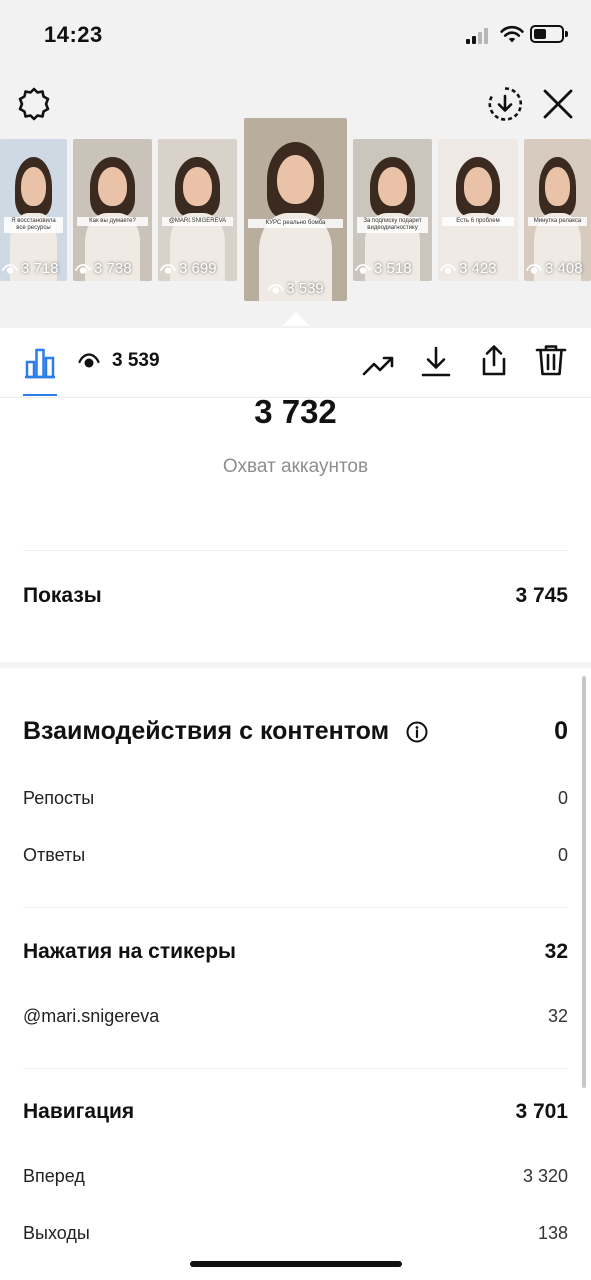 The height and width of the screenshot is (1280, 591). I want to click on thumbnail-views: 3 718, so click(30, 268).